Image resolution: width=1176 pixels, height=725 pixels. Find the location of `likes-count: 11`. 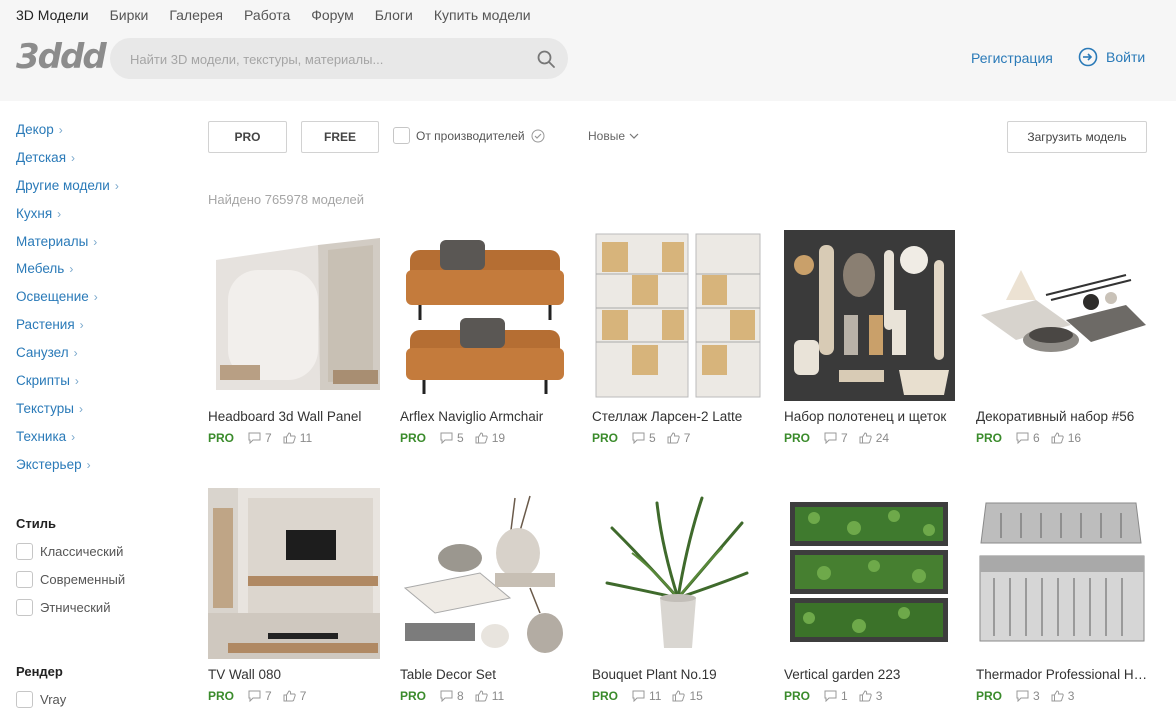

likes-count: 11 is located at coordinates (306, 438).